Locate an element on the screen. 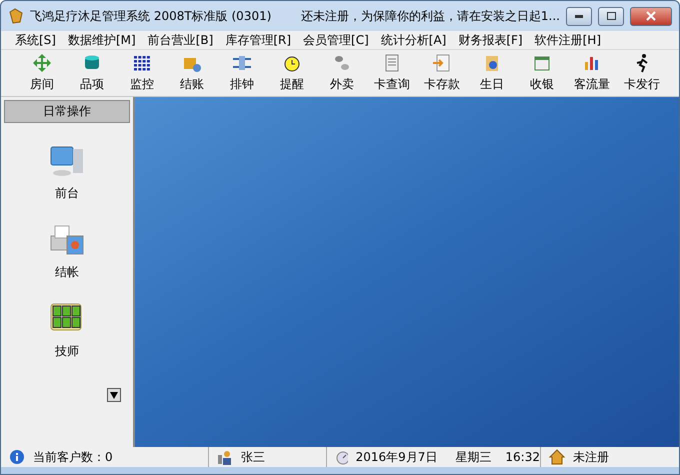  menu-item: 统计分析[A] is located at coordinates (413, 40).